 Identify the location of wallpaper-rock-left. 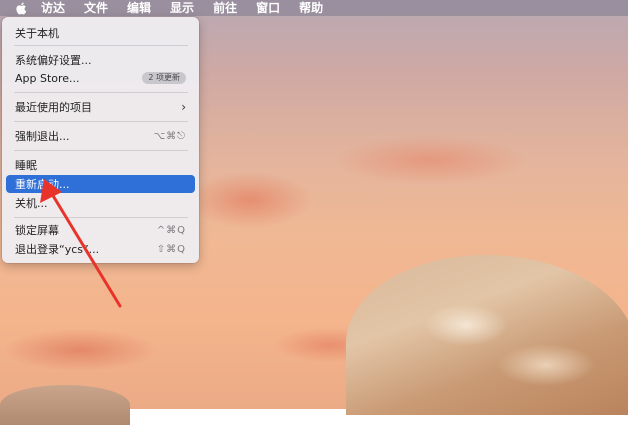
(65, 405).